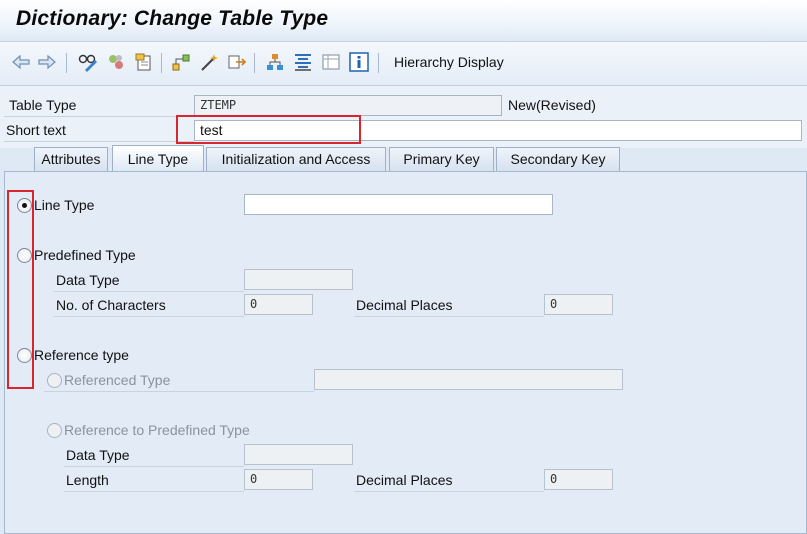  What do you see at coordinates (116, 62) in the screenshot?
I see `activate-icon` at bounding box center [116, 62].